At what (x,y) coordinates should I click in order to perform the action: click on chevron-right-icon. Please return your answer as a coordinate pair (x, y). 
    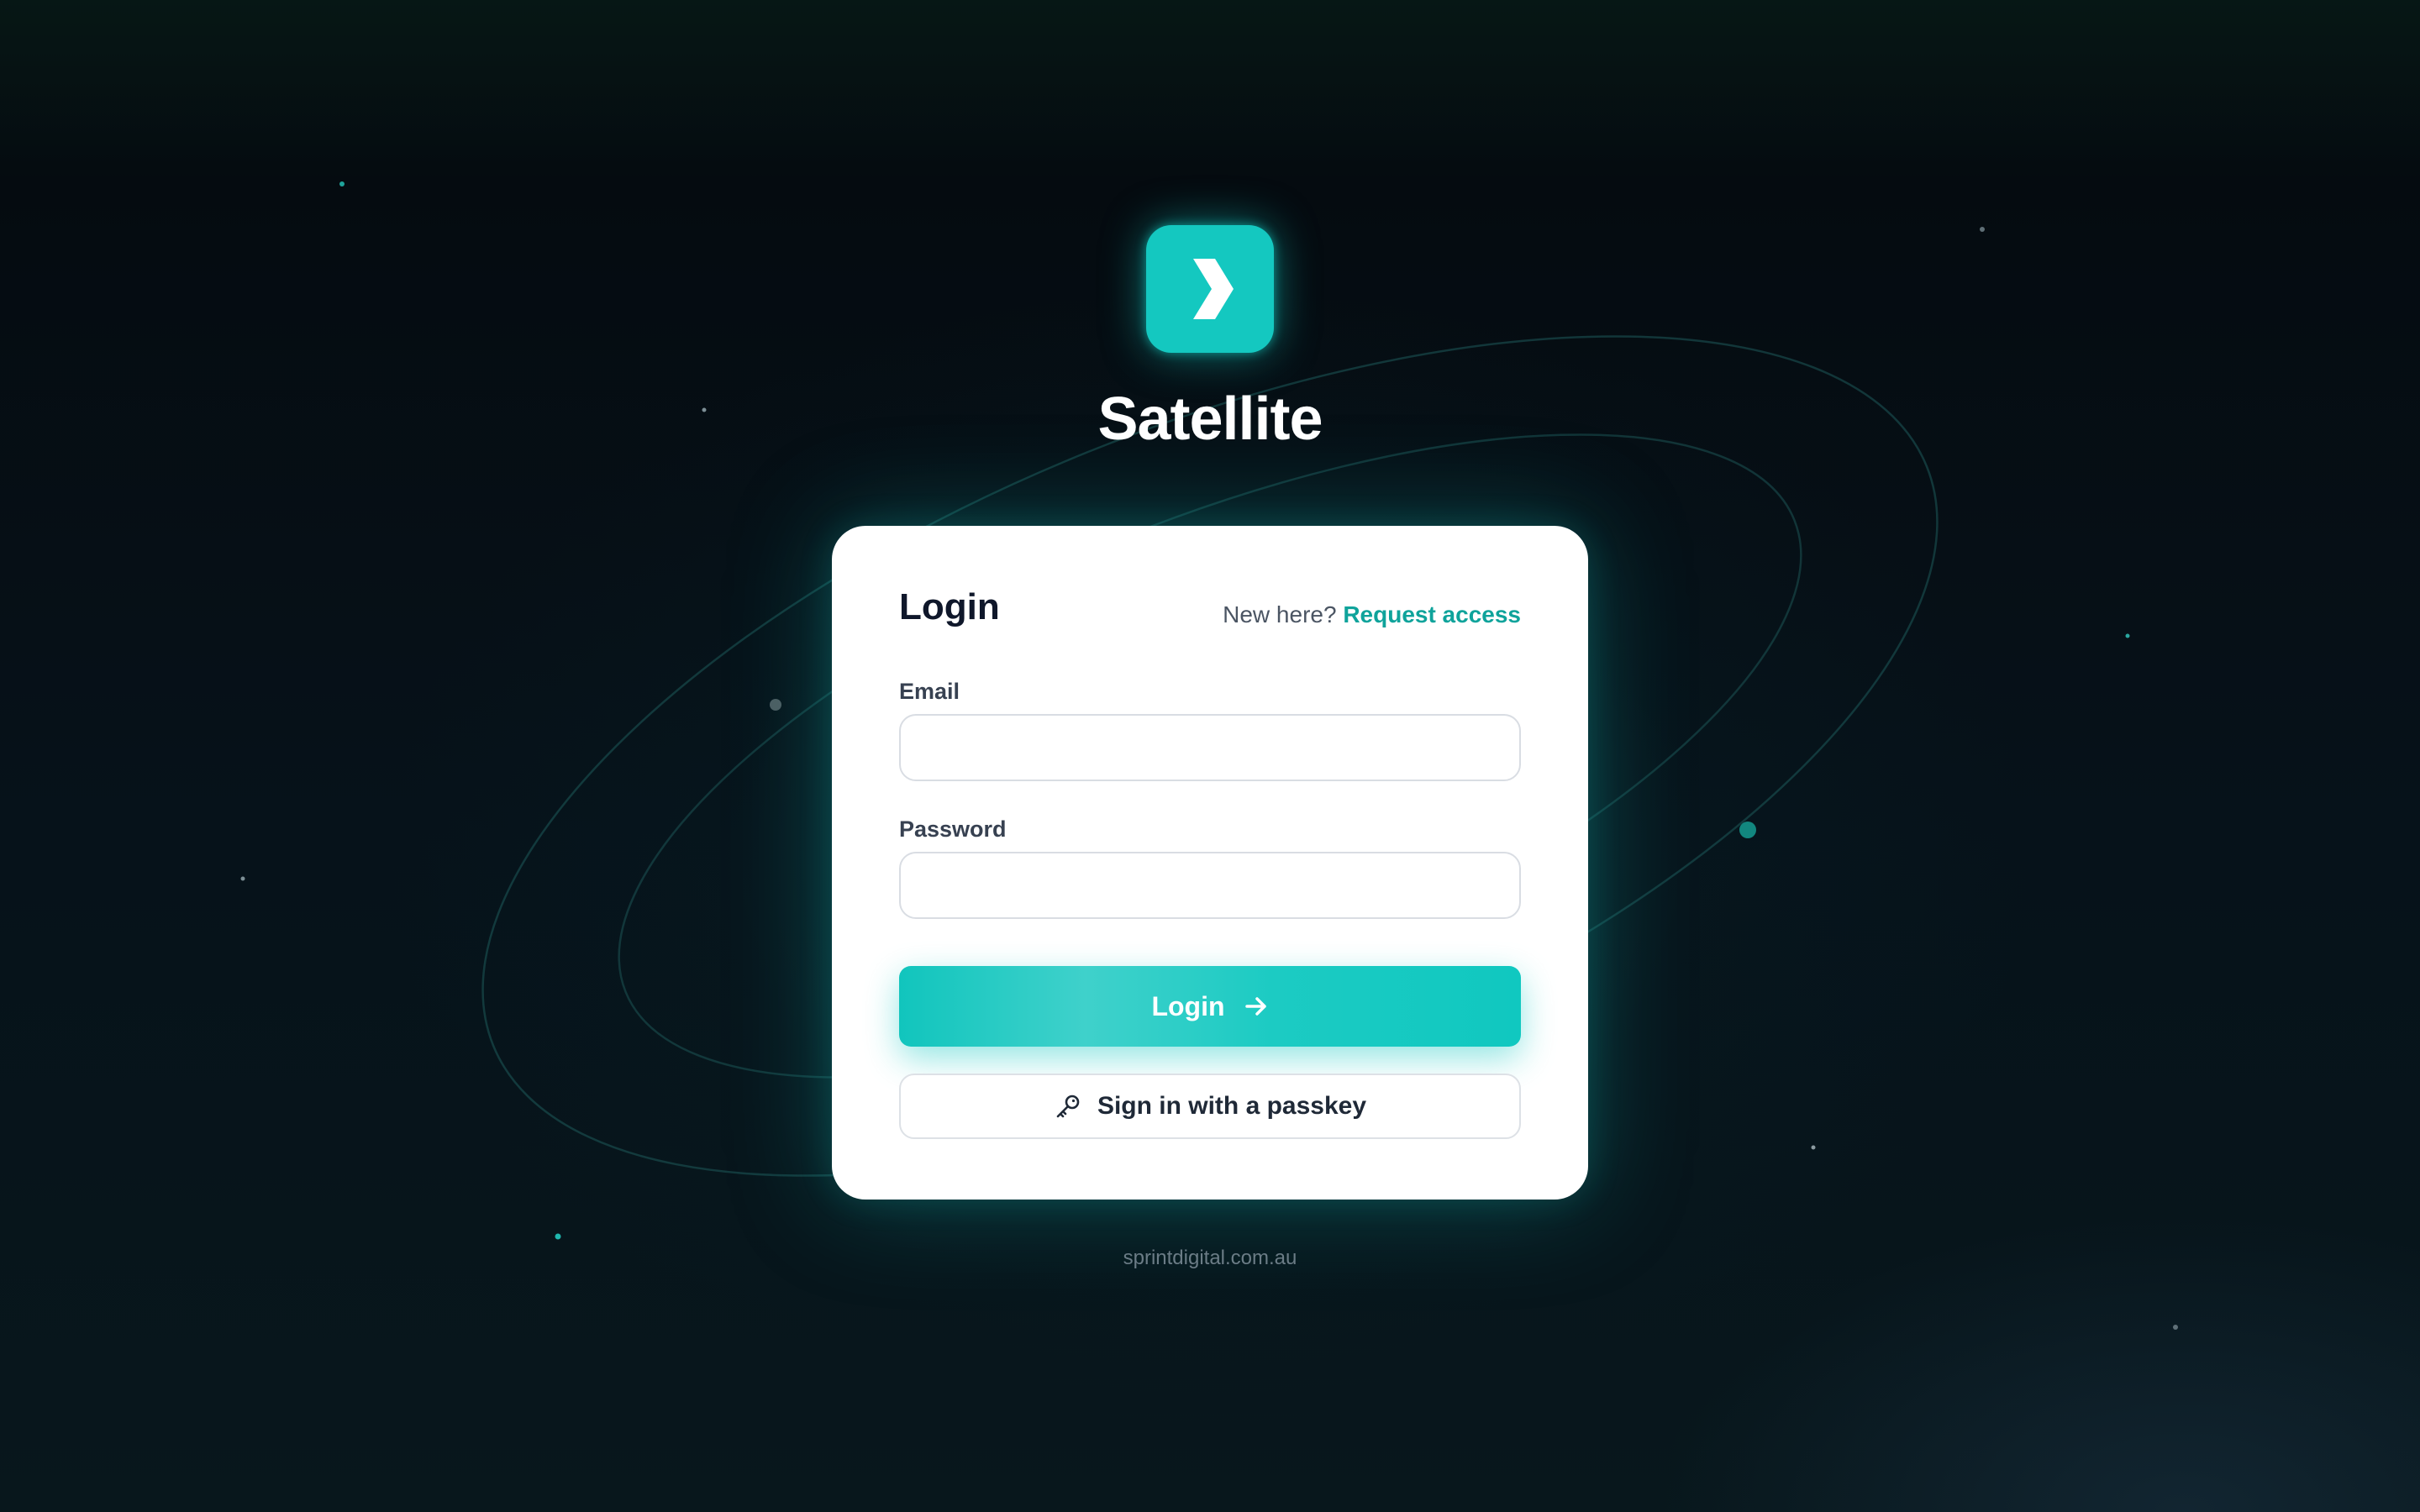
    Looking at the image, I should click on (1213, 289).